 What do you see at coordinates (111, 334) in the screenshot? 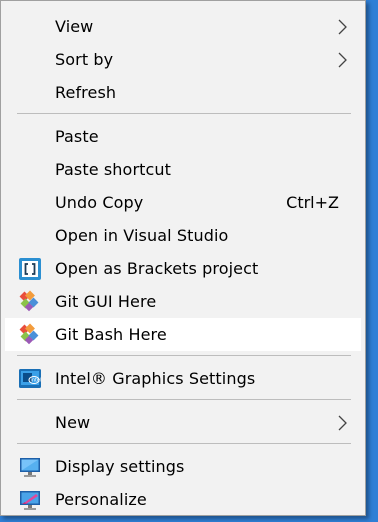
I see `menu-item-label: Git Bash Here` at bounding box center [111, 334].